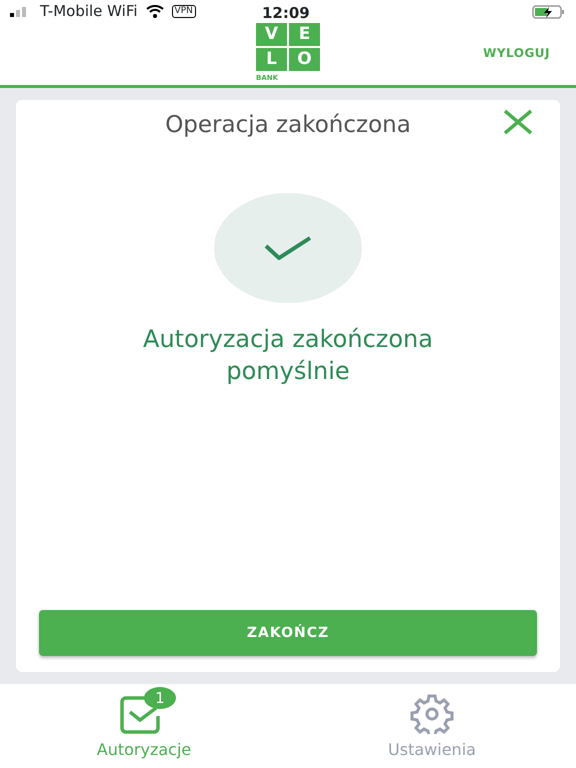  What do you see at coordinates (432, 714) in the screenshot?
I see `settings-icon` at bounding box center [432, 714].